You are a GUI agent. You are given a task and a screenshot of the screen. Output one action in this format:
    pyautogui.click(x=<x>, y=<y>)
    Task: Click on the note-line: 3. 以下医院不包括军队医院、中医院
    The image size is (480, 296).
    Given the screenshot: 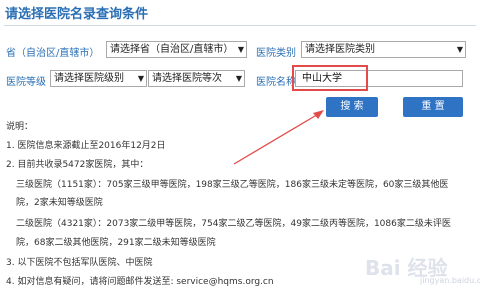 What is the action you would take?
    pyautogui.click(x=79, y=263)
    